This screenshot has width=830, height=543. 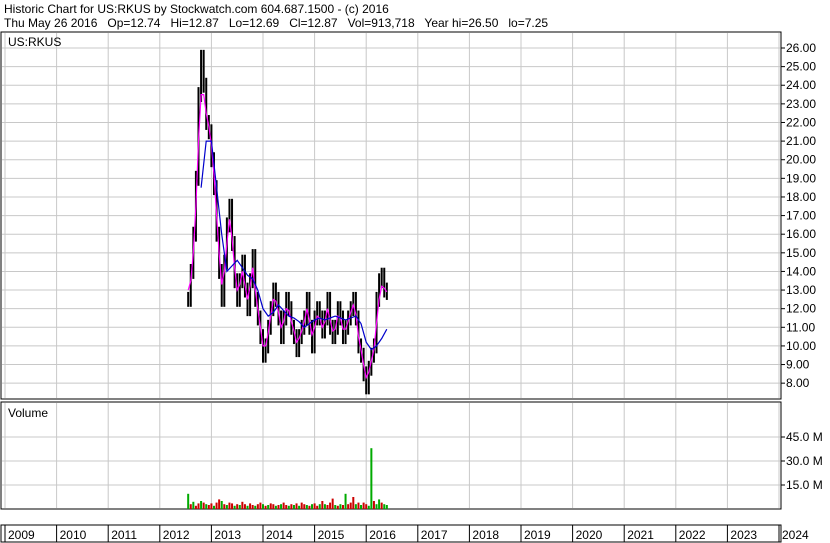 What do you see at coordinates (589, 535) in the screenshot?
I see `x-tick-label: 2020` at bounding box center [589, 535].